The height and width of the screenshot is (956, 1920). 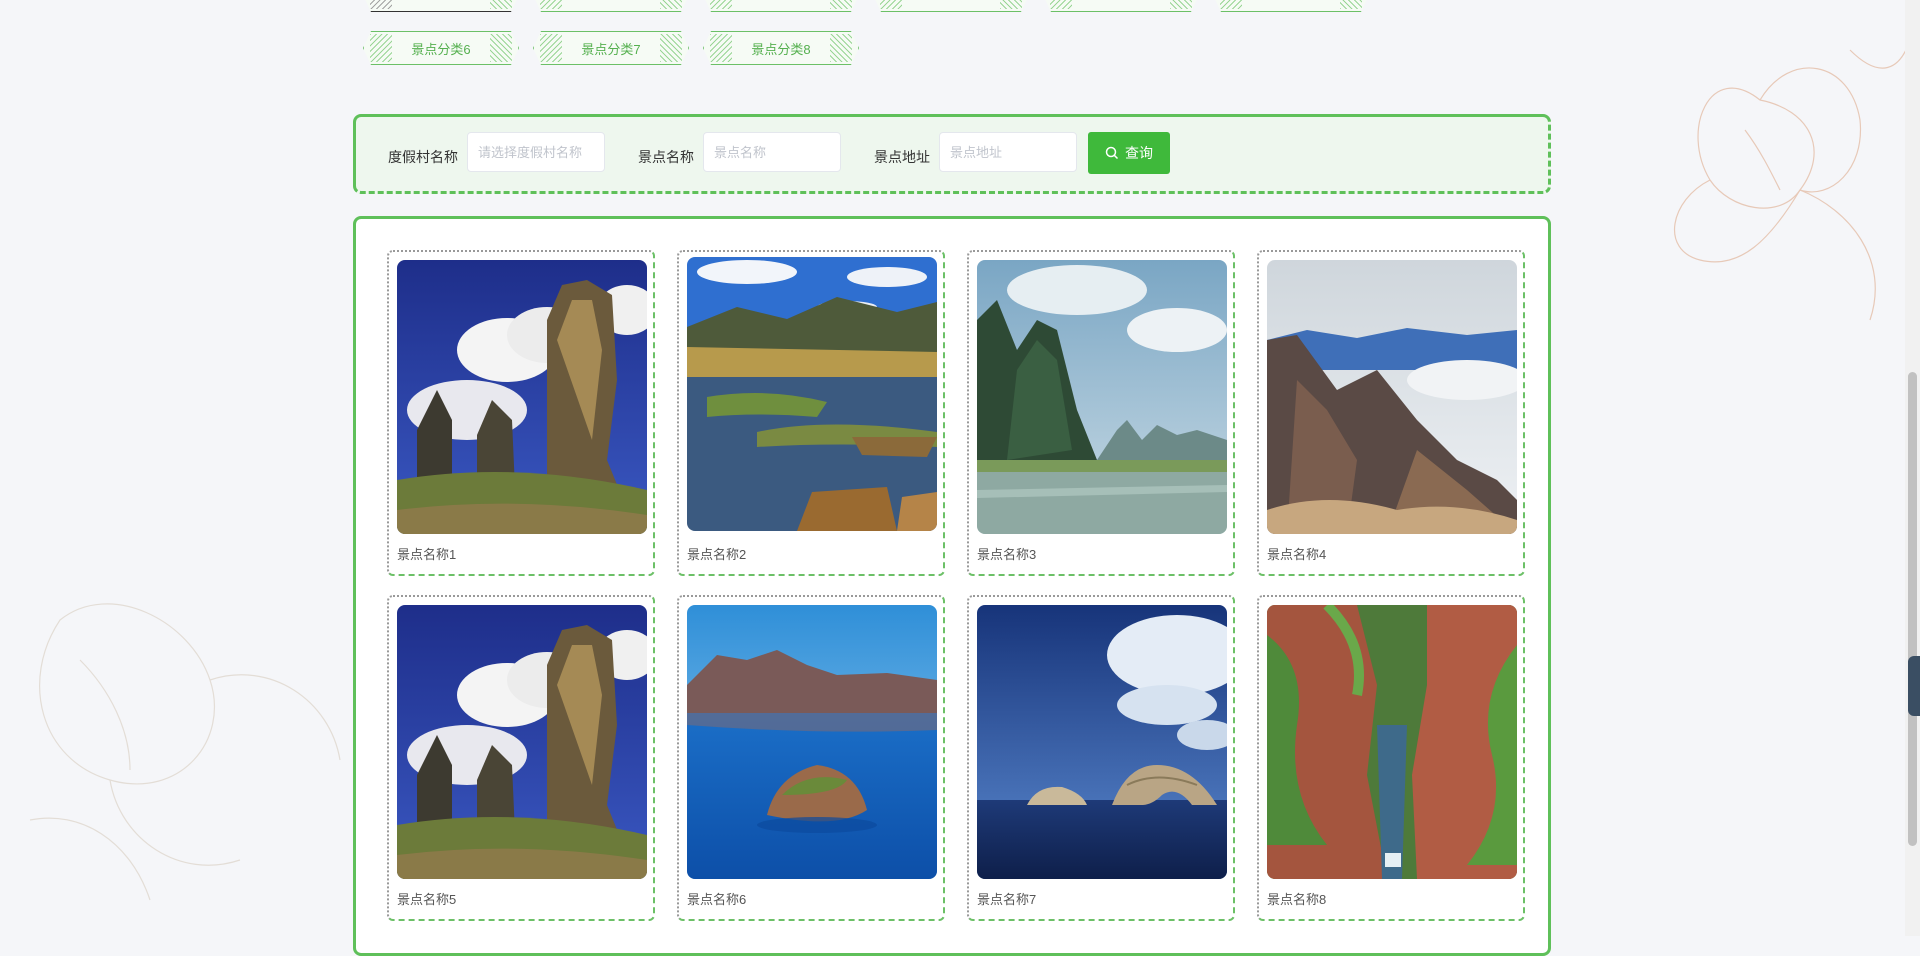 I want to click on spot-image-lake-island, so click(x=812, y=742).